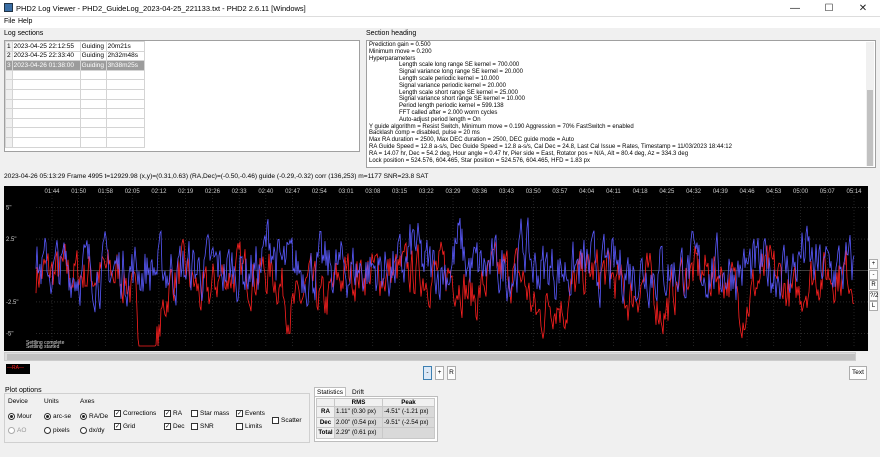 The height and width of the screenshot is (457, 880). Describe the element at coordinates (854, 192) in the screenshot. I see `x-tick-label: 05:14` at that location.